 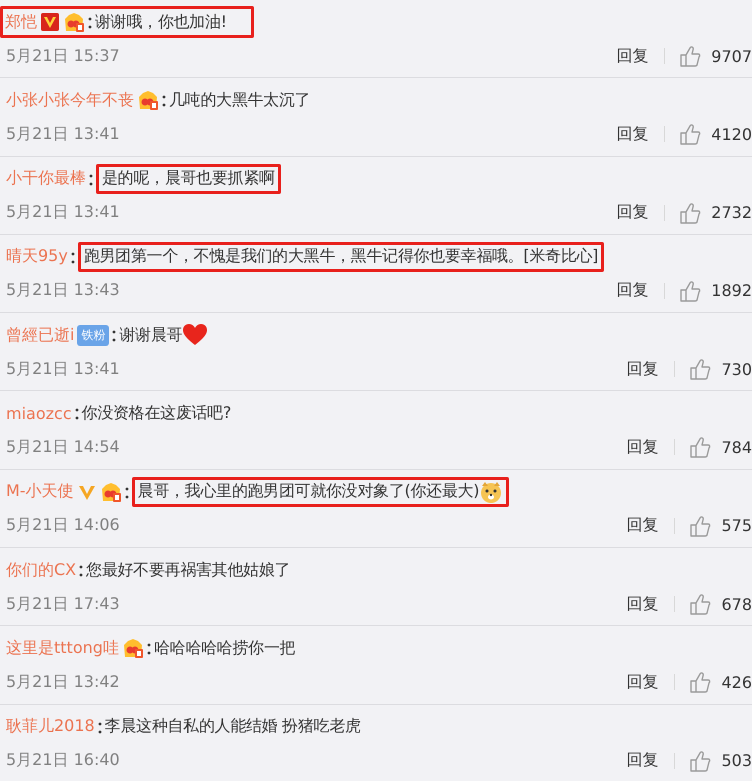 What do you see at coordinates (731, 134) in the screenshot?
I see `like-count: 4120` at bounding box center [731, 134].